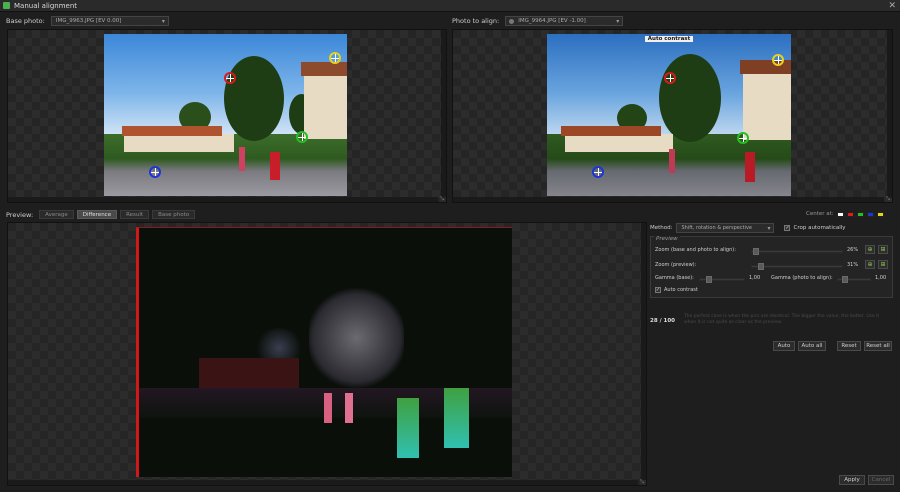 This screenshot has height=492, width=900. Describe the element at coordinates (880, 214) in the screenshot. I see `center-yellow-button` at that location.